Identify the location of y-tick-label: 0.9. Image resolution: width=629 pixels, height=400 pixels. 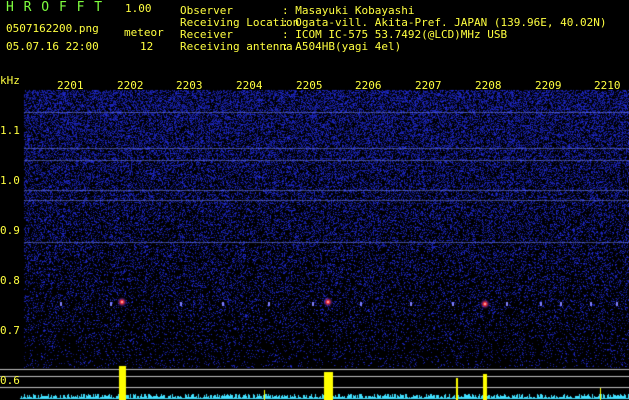
(10, 230).